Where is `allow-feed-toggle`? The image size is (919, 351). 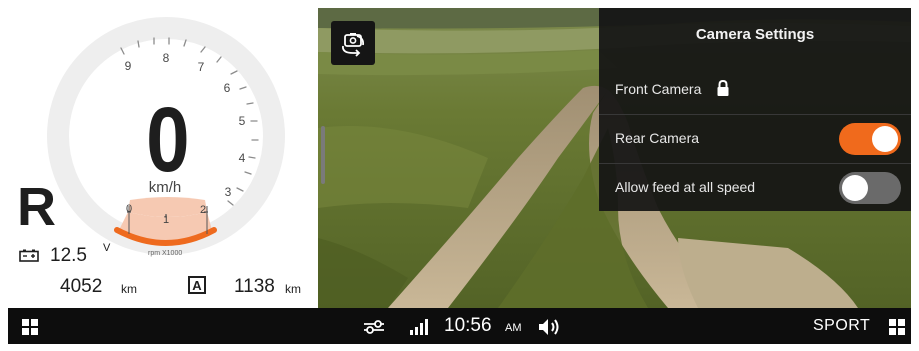
allow-feed-toggle is located at coordinates (870, 188).